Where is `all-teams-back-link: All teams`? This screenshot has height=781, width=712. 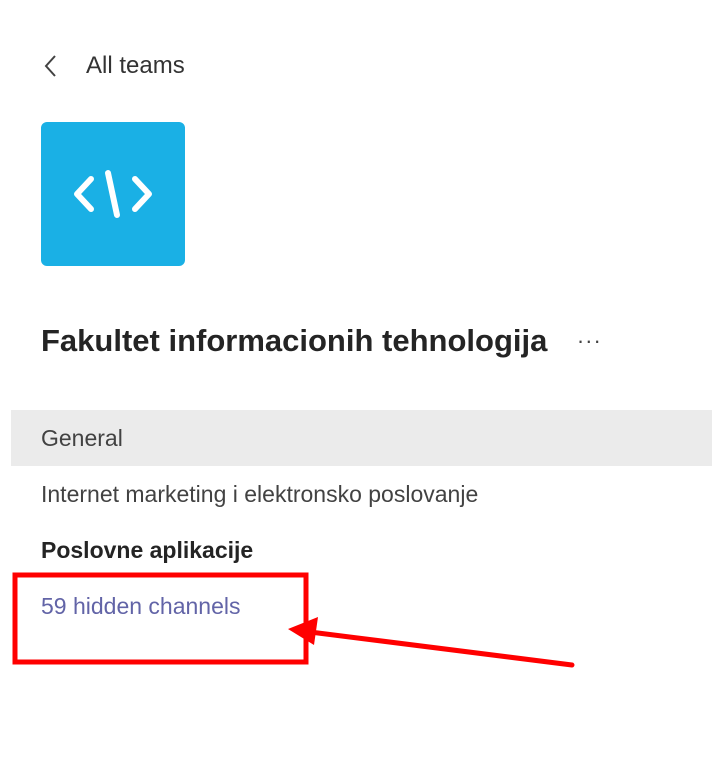 all-teams-back-link: All teams is located at coordinates (112, 66).